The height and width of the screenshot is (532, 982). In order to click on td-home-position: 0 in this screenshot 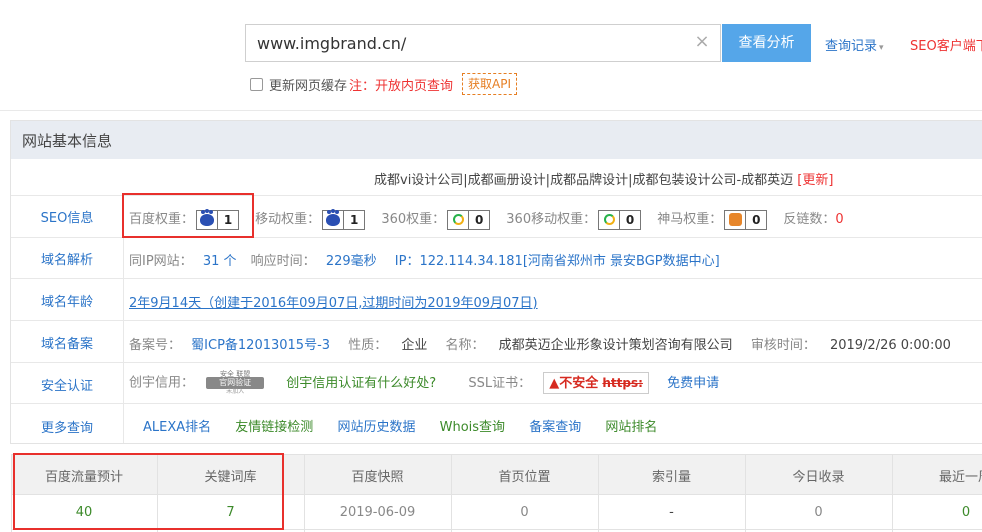, I will do `click(524, 512)`.